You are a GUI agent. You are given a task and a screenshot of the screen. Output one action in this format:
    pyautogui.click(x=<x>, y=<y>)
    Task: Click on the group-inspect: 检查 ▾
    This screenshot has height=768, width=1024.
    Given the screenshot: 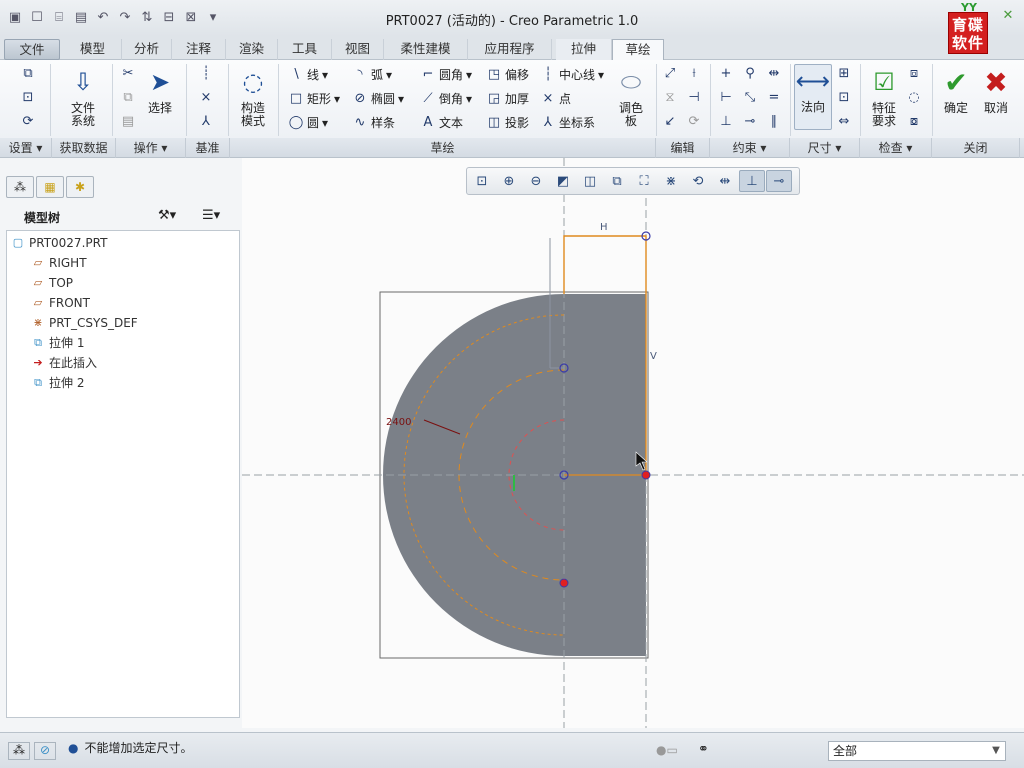 What is the action you would take?
    pyautogui.click(x=896, y=148)
    